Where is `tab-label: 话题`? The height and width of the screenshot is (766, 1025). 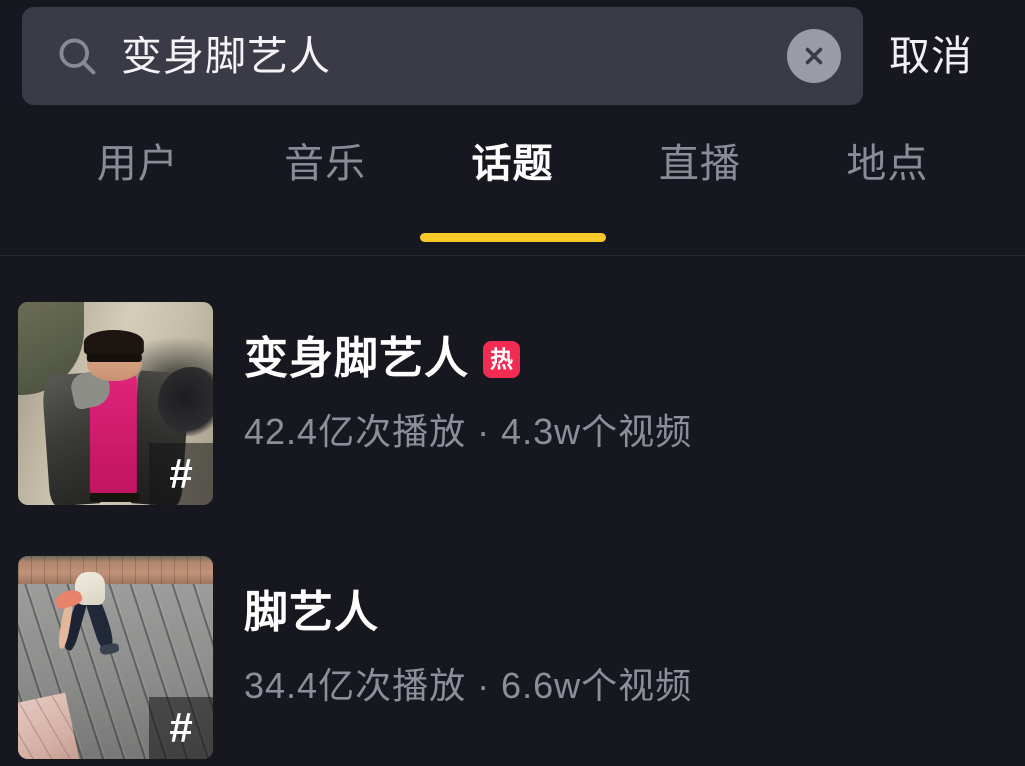
tab-label: 话题 is located at coordinates (512, 164).